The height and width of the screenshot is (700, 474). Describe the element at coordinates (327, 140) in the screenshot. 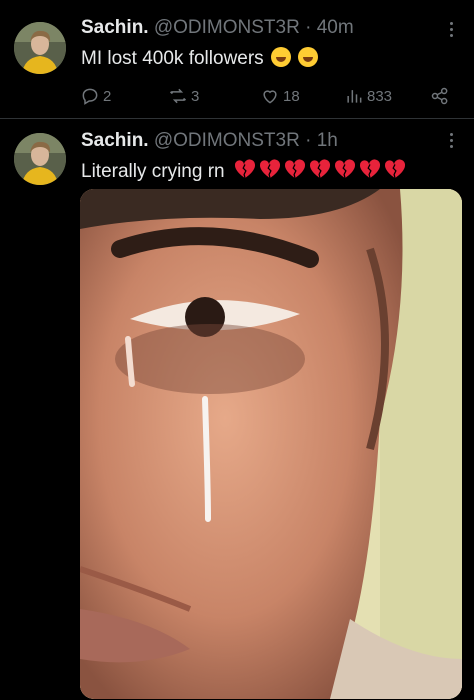

I see `timestamp: 1h` at that location.